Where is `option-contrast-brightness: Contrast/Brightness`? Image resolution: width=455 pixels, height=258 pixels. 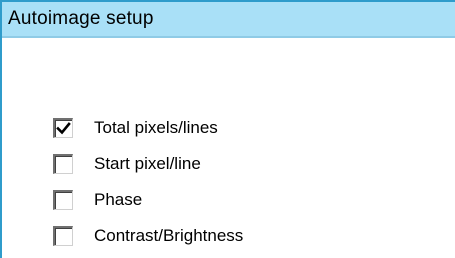
option-contrast-brightness: Contrast/Brightness is located at coordinates (148, 236).